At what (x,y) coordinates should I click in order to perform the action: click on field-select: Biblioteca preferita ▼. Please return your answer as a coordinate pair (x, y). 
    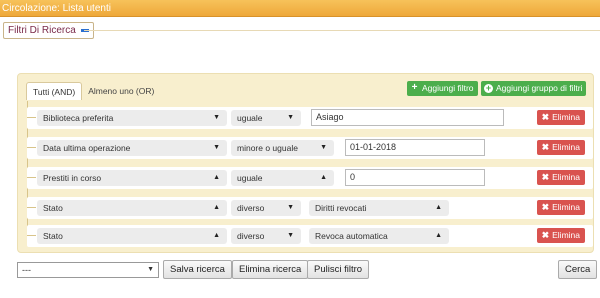
    Looking at the image, I should click on (132, 118).